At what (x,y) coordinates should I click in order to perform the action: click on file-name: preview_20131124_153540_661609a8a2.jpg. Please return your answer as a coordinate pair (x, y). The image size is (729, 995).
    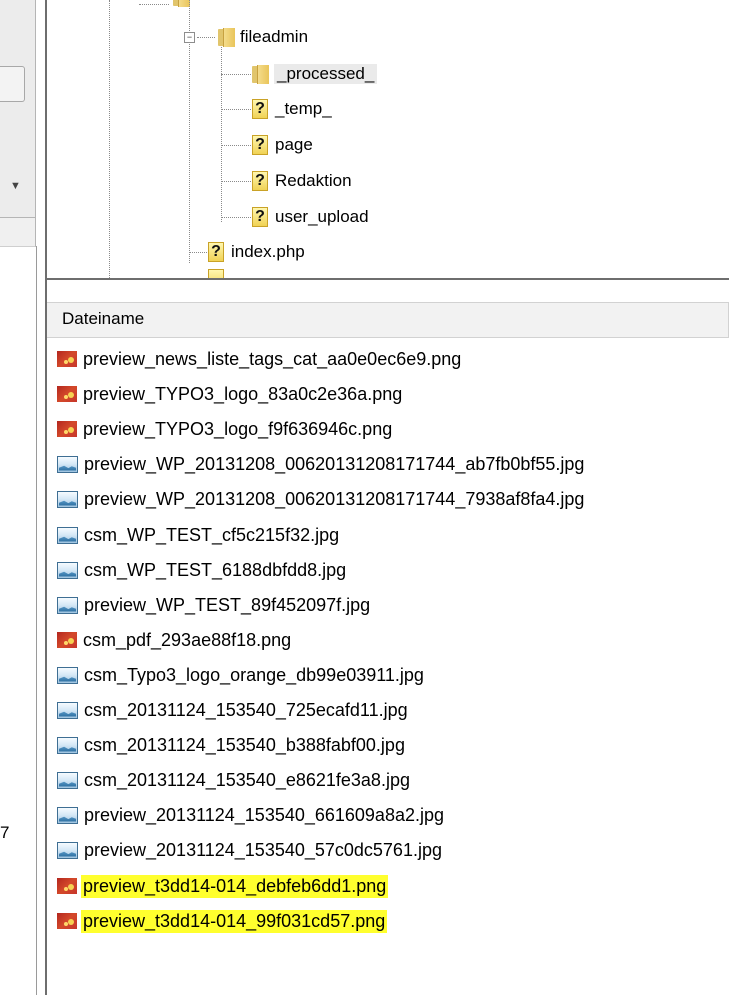
    Looking at the image, I should click on (264, 814).